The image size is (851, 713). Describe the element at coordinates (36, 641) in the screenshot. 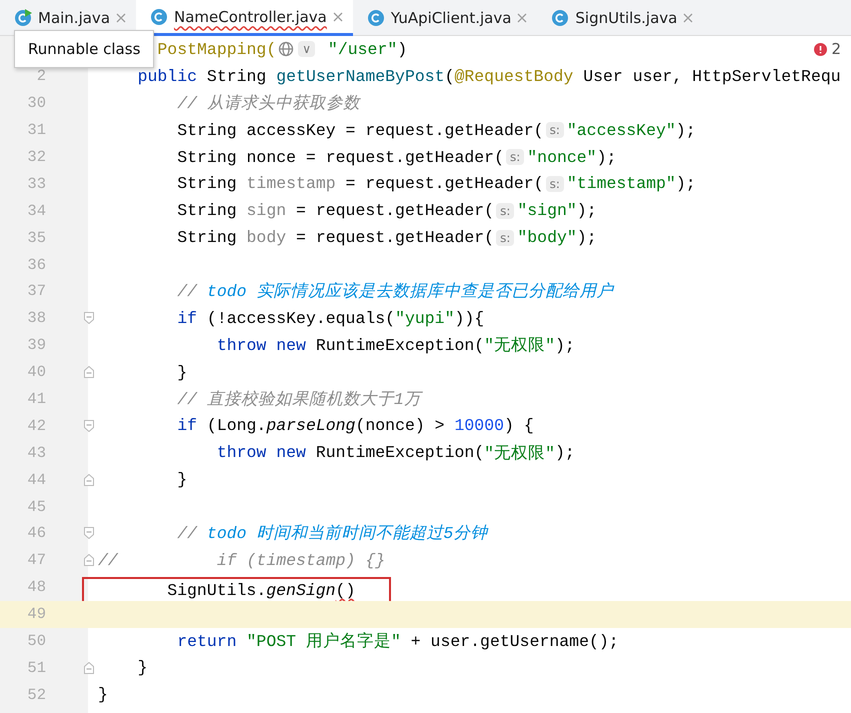

I see `line-number: 50` at that location.